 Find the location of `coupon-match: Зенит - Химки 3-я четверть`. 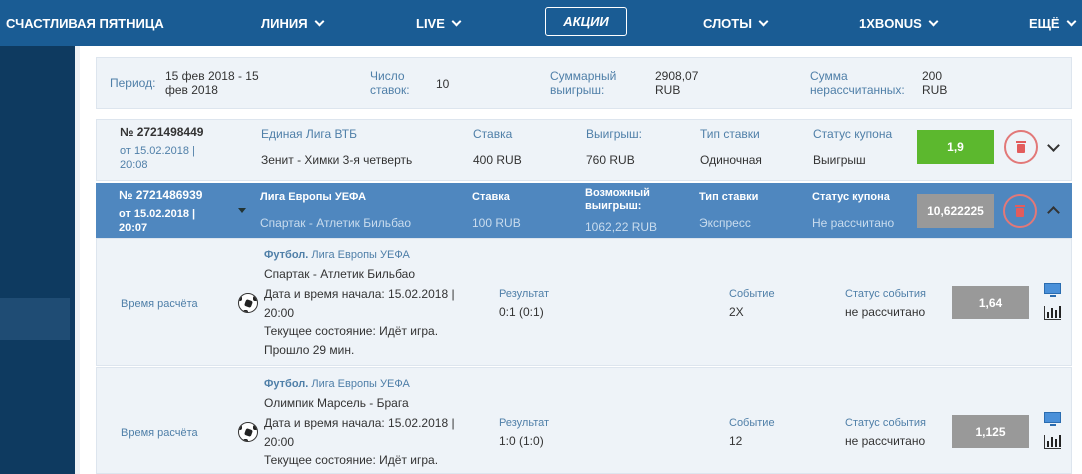

coupon-match: Зенит - Химки 3-я четверть is located at coordinates (337, 160).